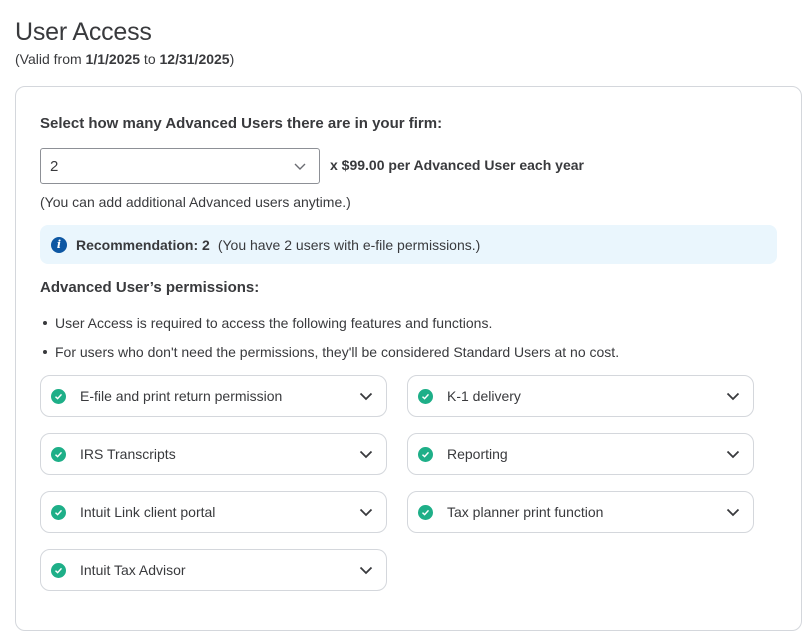  I want to click on validity-mid: to, so click(150, 59).